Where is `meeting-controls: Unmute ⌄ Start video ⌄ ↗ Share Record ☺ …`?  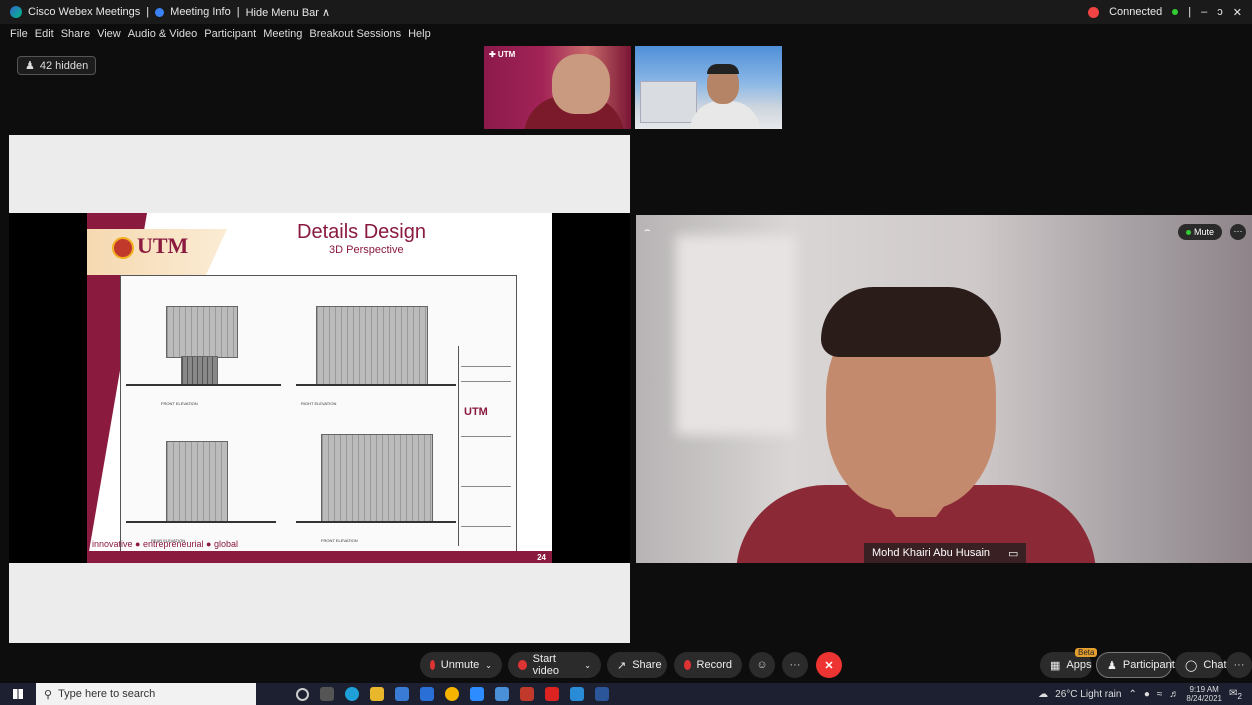
meeting-controls: Unmute ⌄ Start video ⌄ ↗ Share Record ☺ … is located at coordinates (626, 665).